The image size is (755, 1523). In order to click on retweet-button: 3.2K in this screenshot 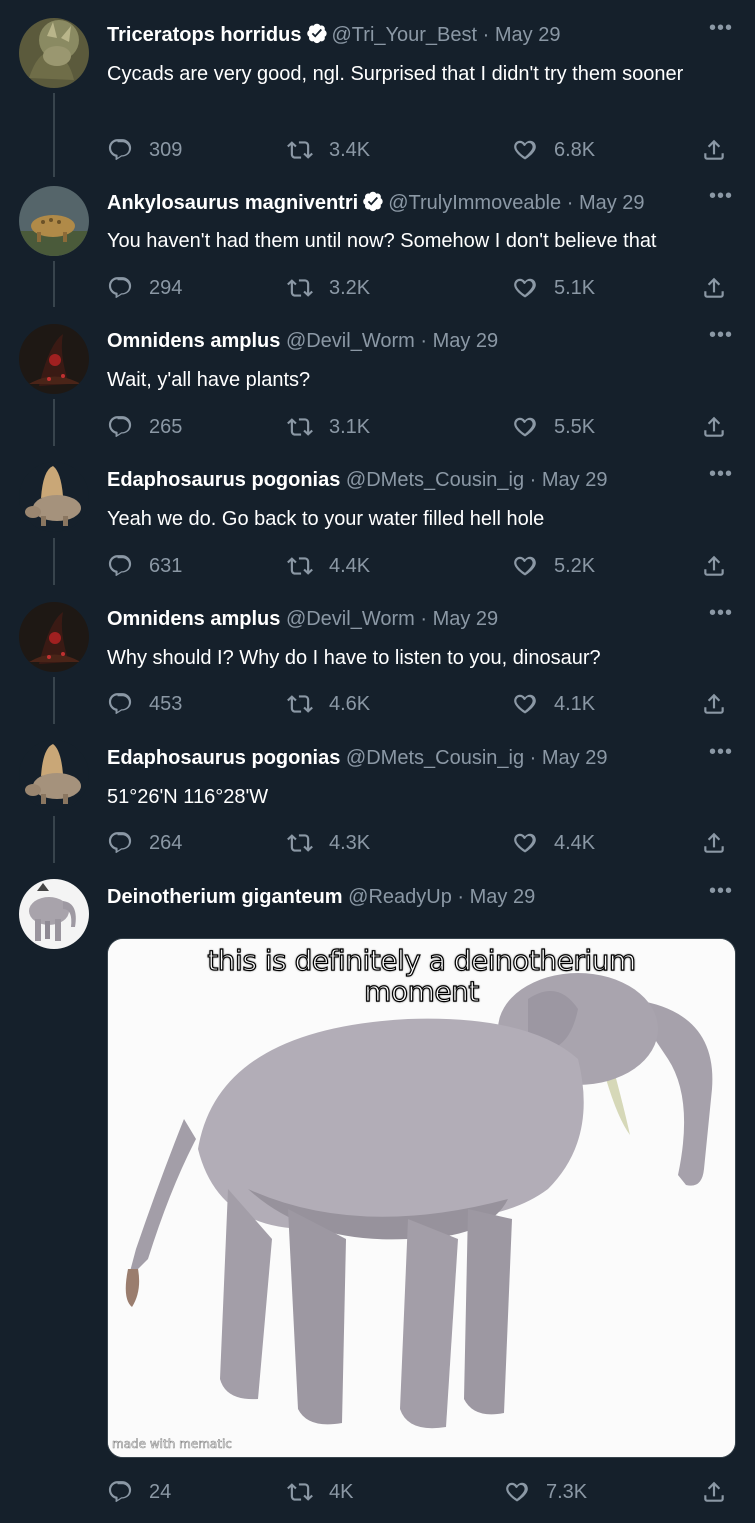, I will do `click(328, 288)`.